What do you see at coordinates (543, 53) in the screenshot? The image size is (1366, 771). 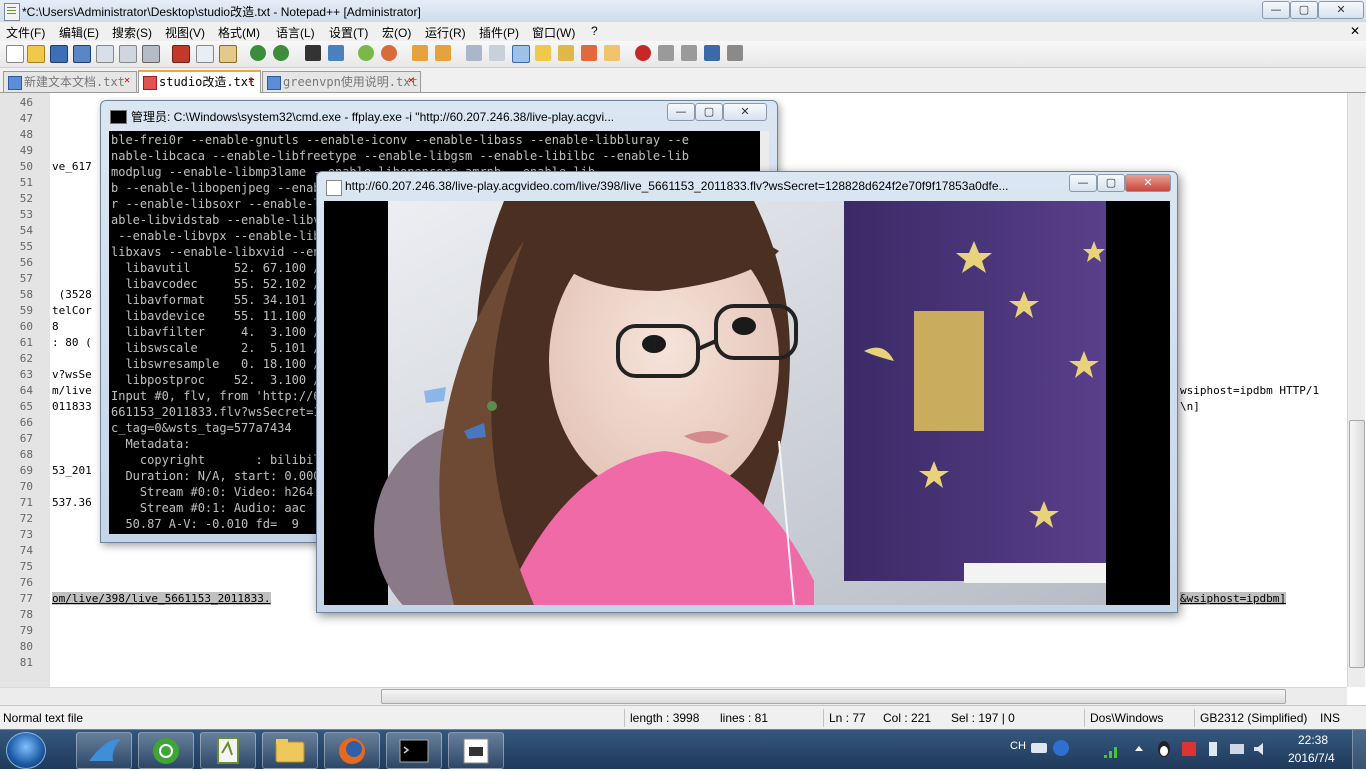 I see `udl-icon` at bounding box center [543, 53].